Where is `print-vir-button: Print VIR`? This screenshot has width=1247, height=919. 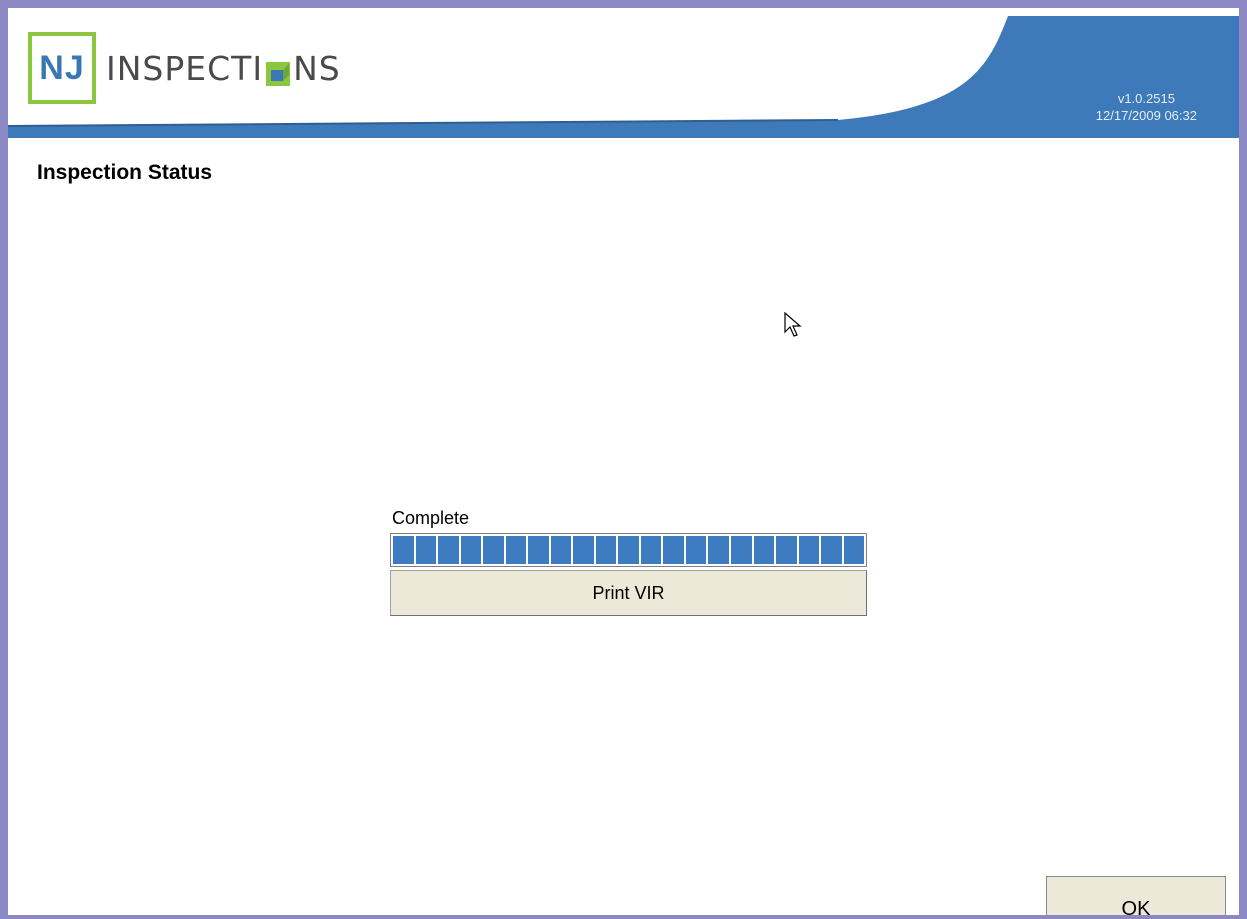 print-vir-button: Print VIR is located at coordinates (628, 593).